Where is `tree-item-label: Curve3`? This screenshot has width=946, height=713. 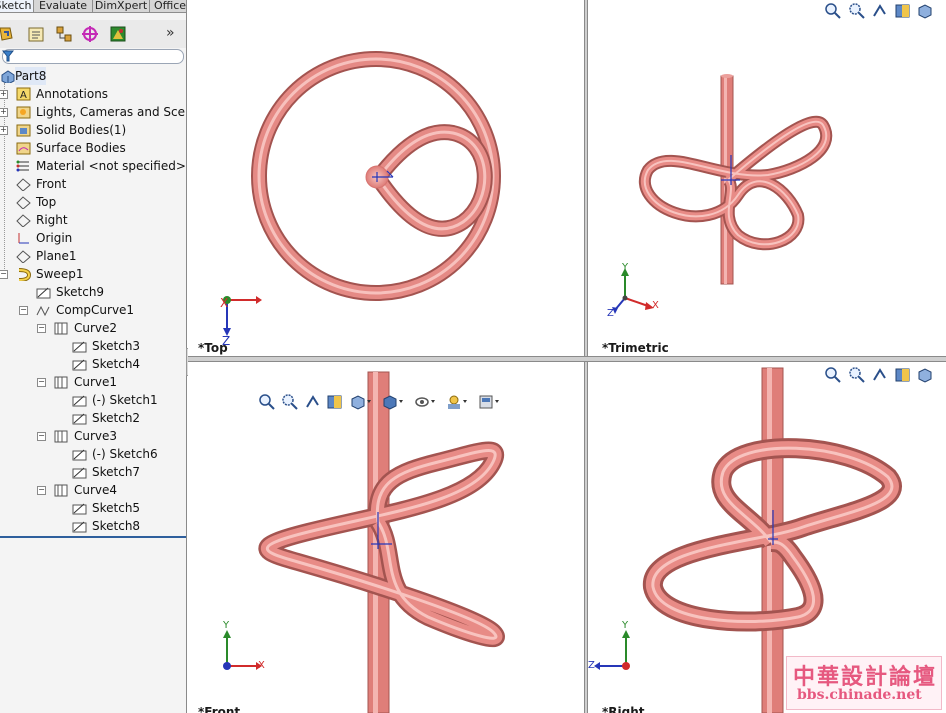
tree-item-label: Curve3 is located at coordinates (96, 436).